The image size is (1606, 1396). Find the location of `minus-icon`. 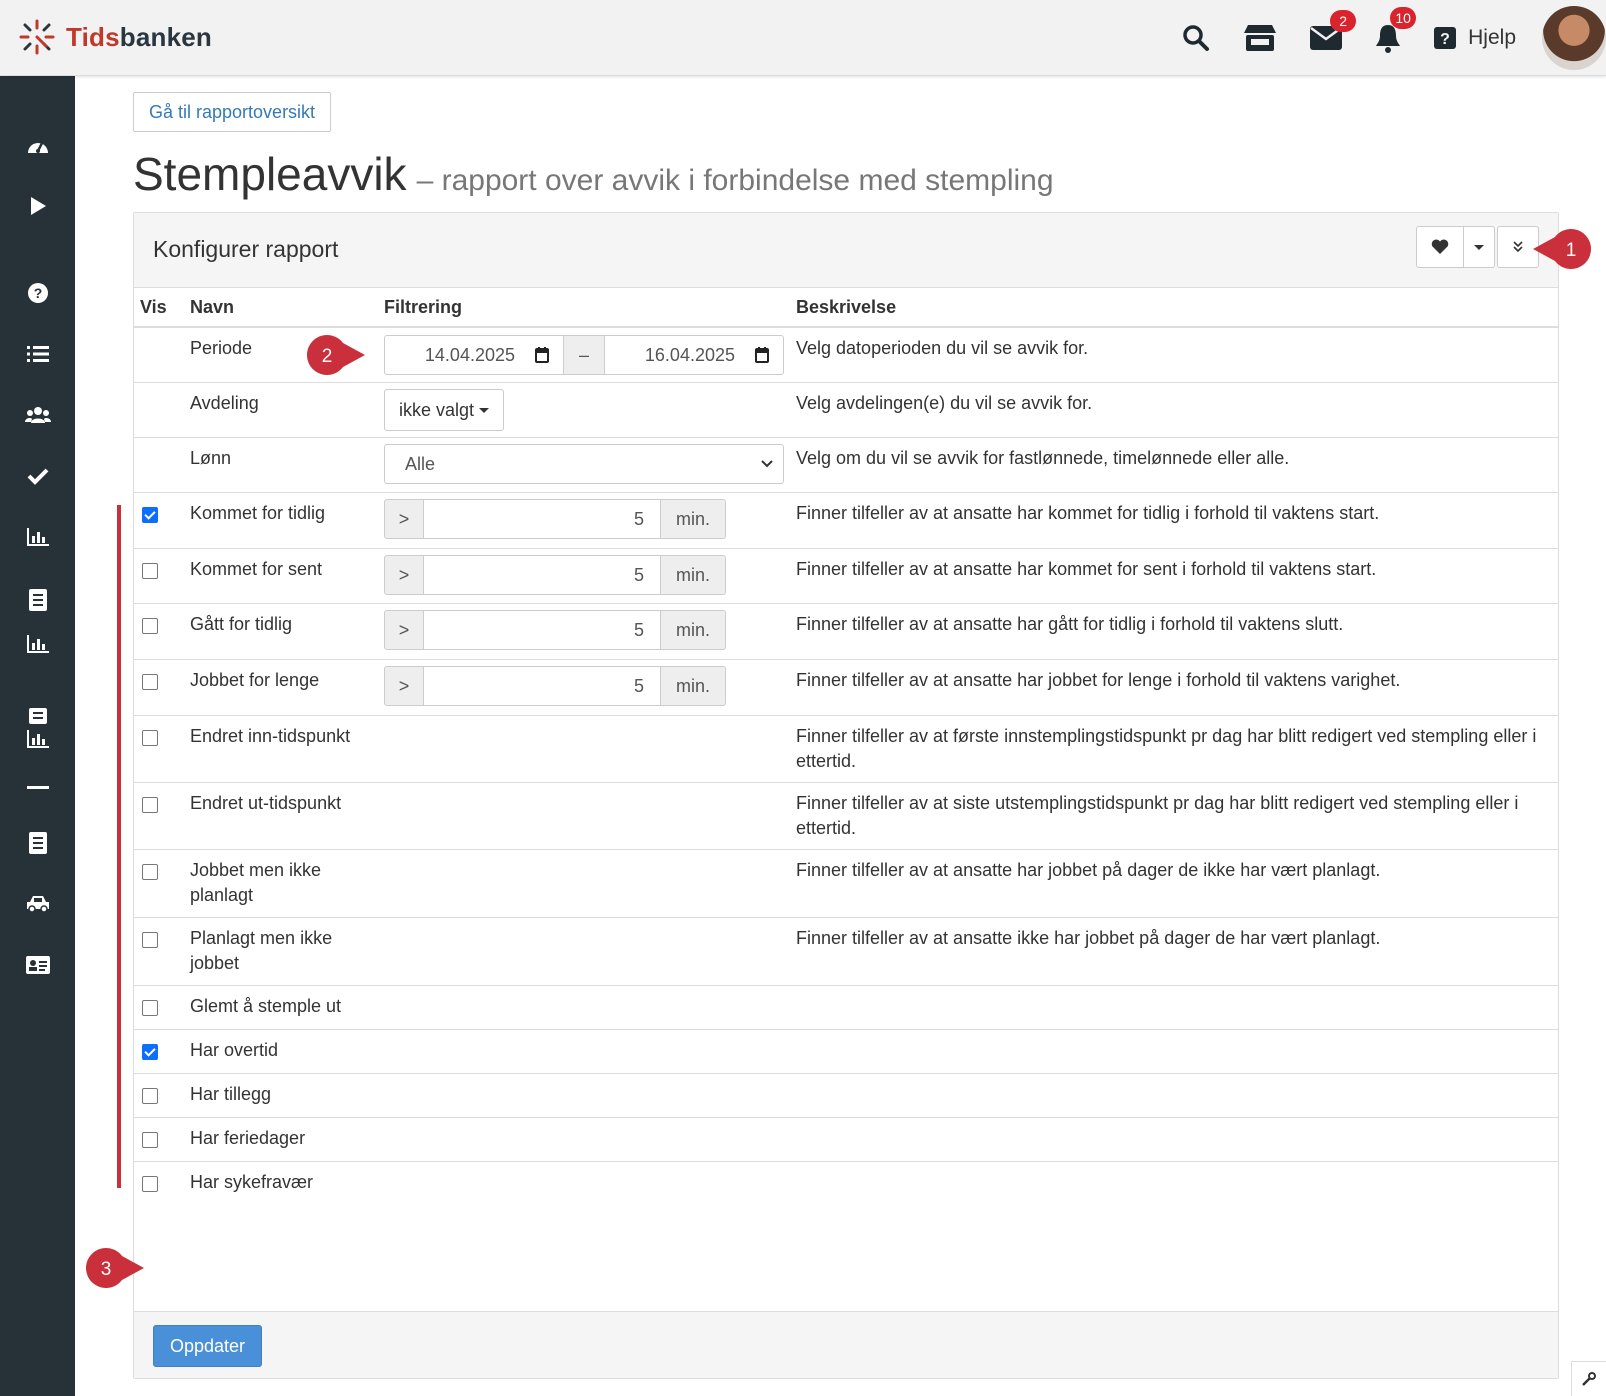

minus-icon is located at coordinates (37, 788).